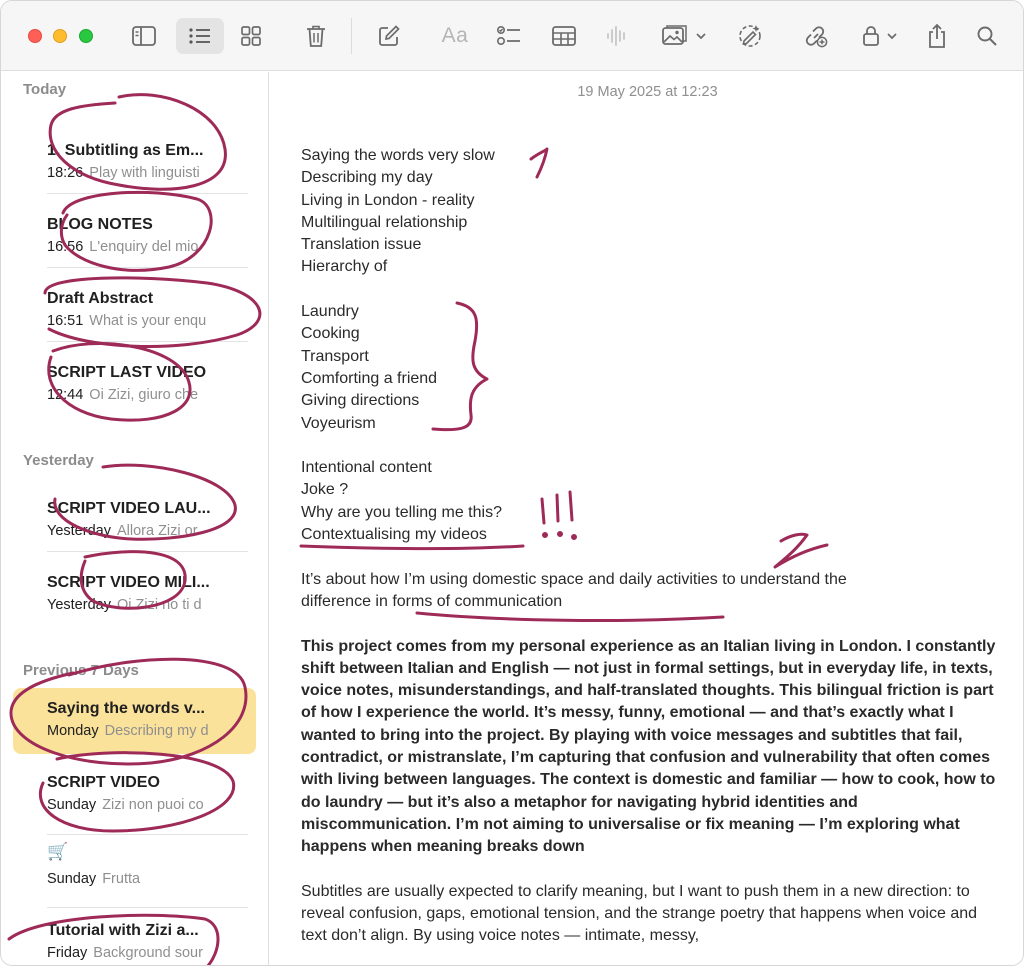  I want to click on list-view-button, so click(200, 36).